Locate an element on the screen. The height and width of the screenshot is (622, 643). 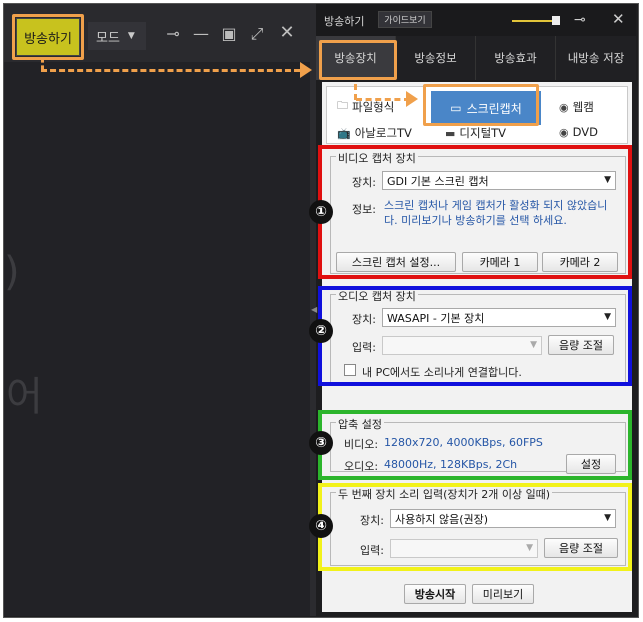
source-dvd: ◉ DVD is located at coordinates (578, 132).